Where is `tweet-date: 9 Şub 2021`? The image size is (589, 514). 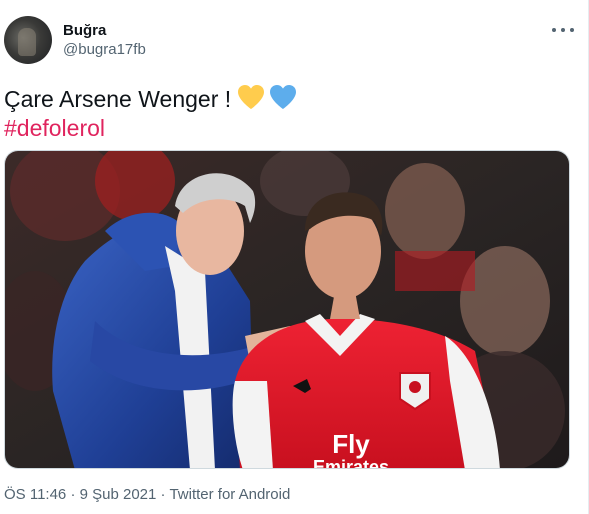
tweet-date: 9 Şub 2021 is located at coordinates (118, 494).